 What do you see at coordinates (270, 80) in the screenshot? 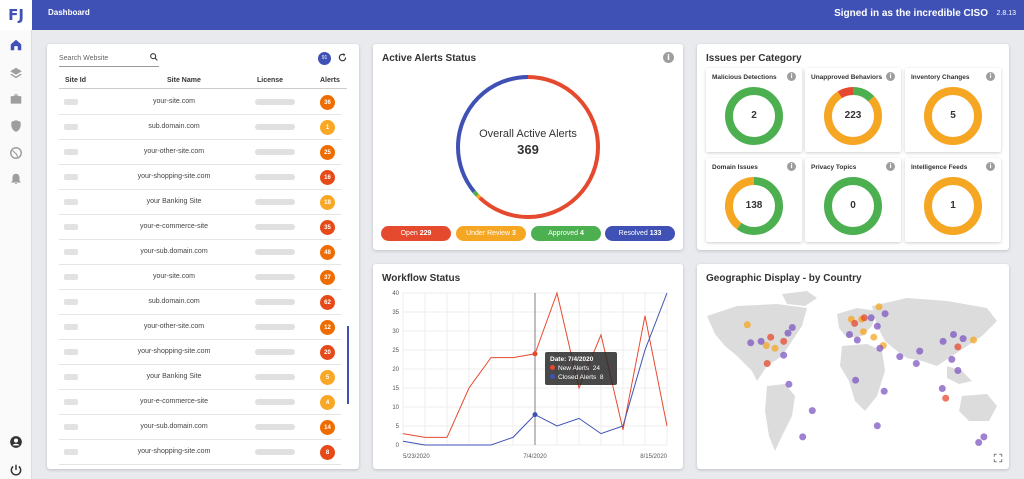
I see `column-header-license: License` at bounding box center [270, 80].